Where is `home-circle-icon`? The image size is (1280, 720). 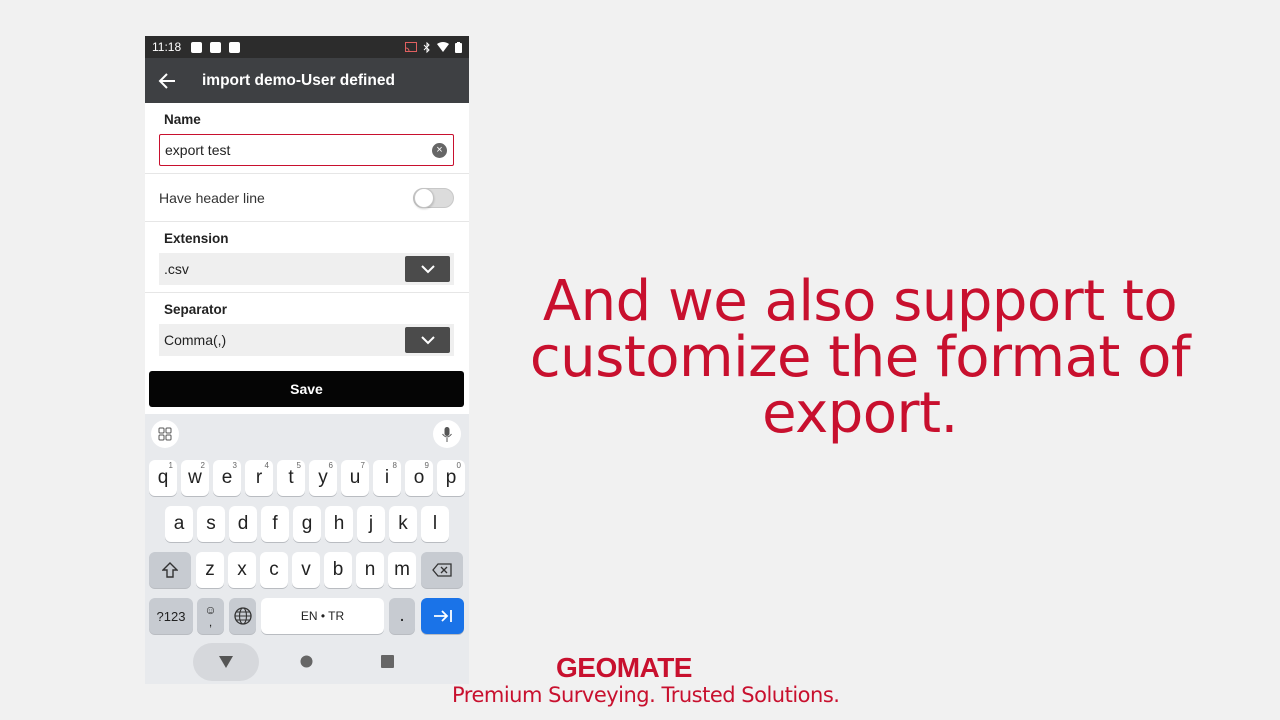
home-circle-icon is located at coordinates (306, 661).